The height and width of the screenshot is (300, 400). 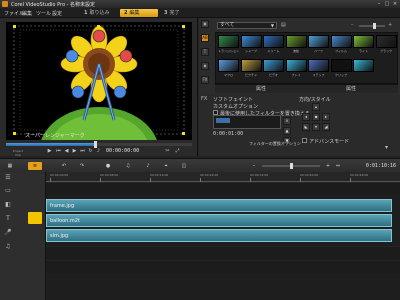 I want to click on direction-center-icon: ▪, so click(x=316, y=117).